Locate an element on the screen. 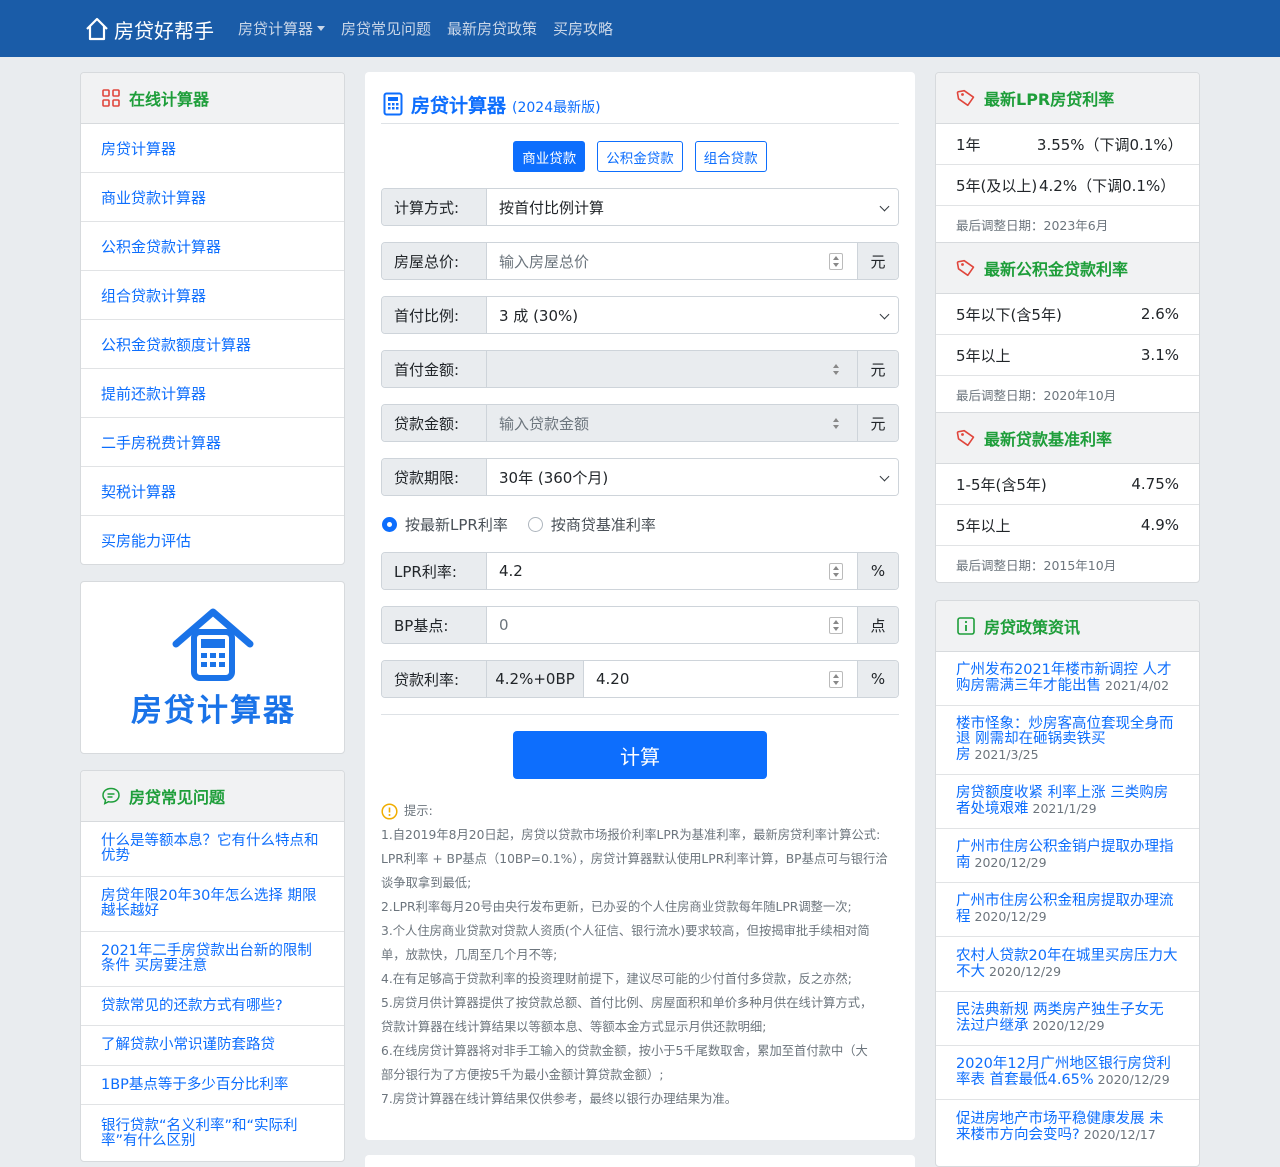  tab-provident-fund-loan: 公积金贷款 is located at coordinates (640, 156).